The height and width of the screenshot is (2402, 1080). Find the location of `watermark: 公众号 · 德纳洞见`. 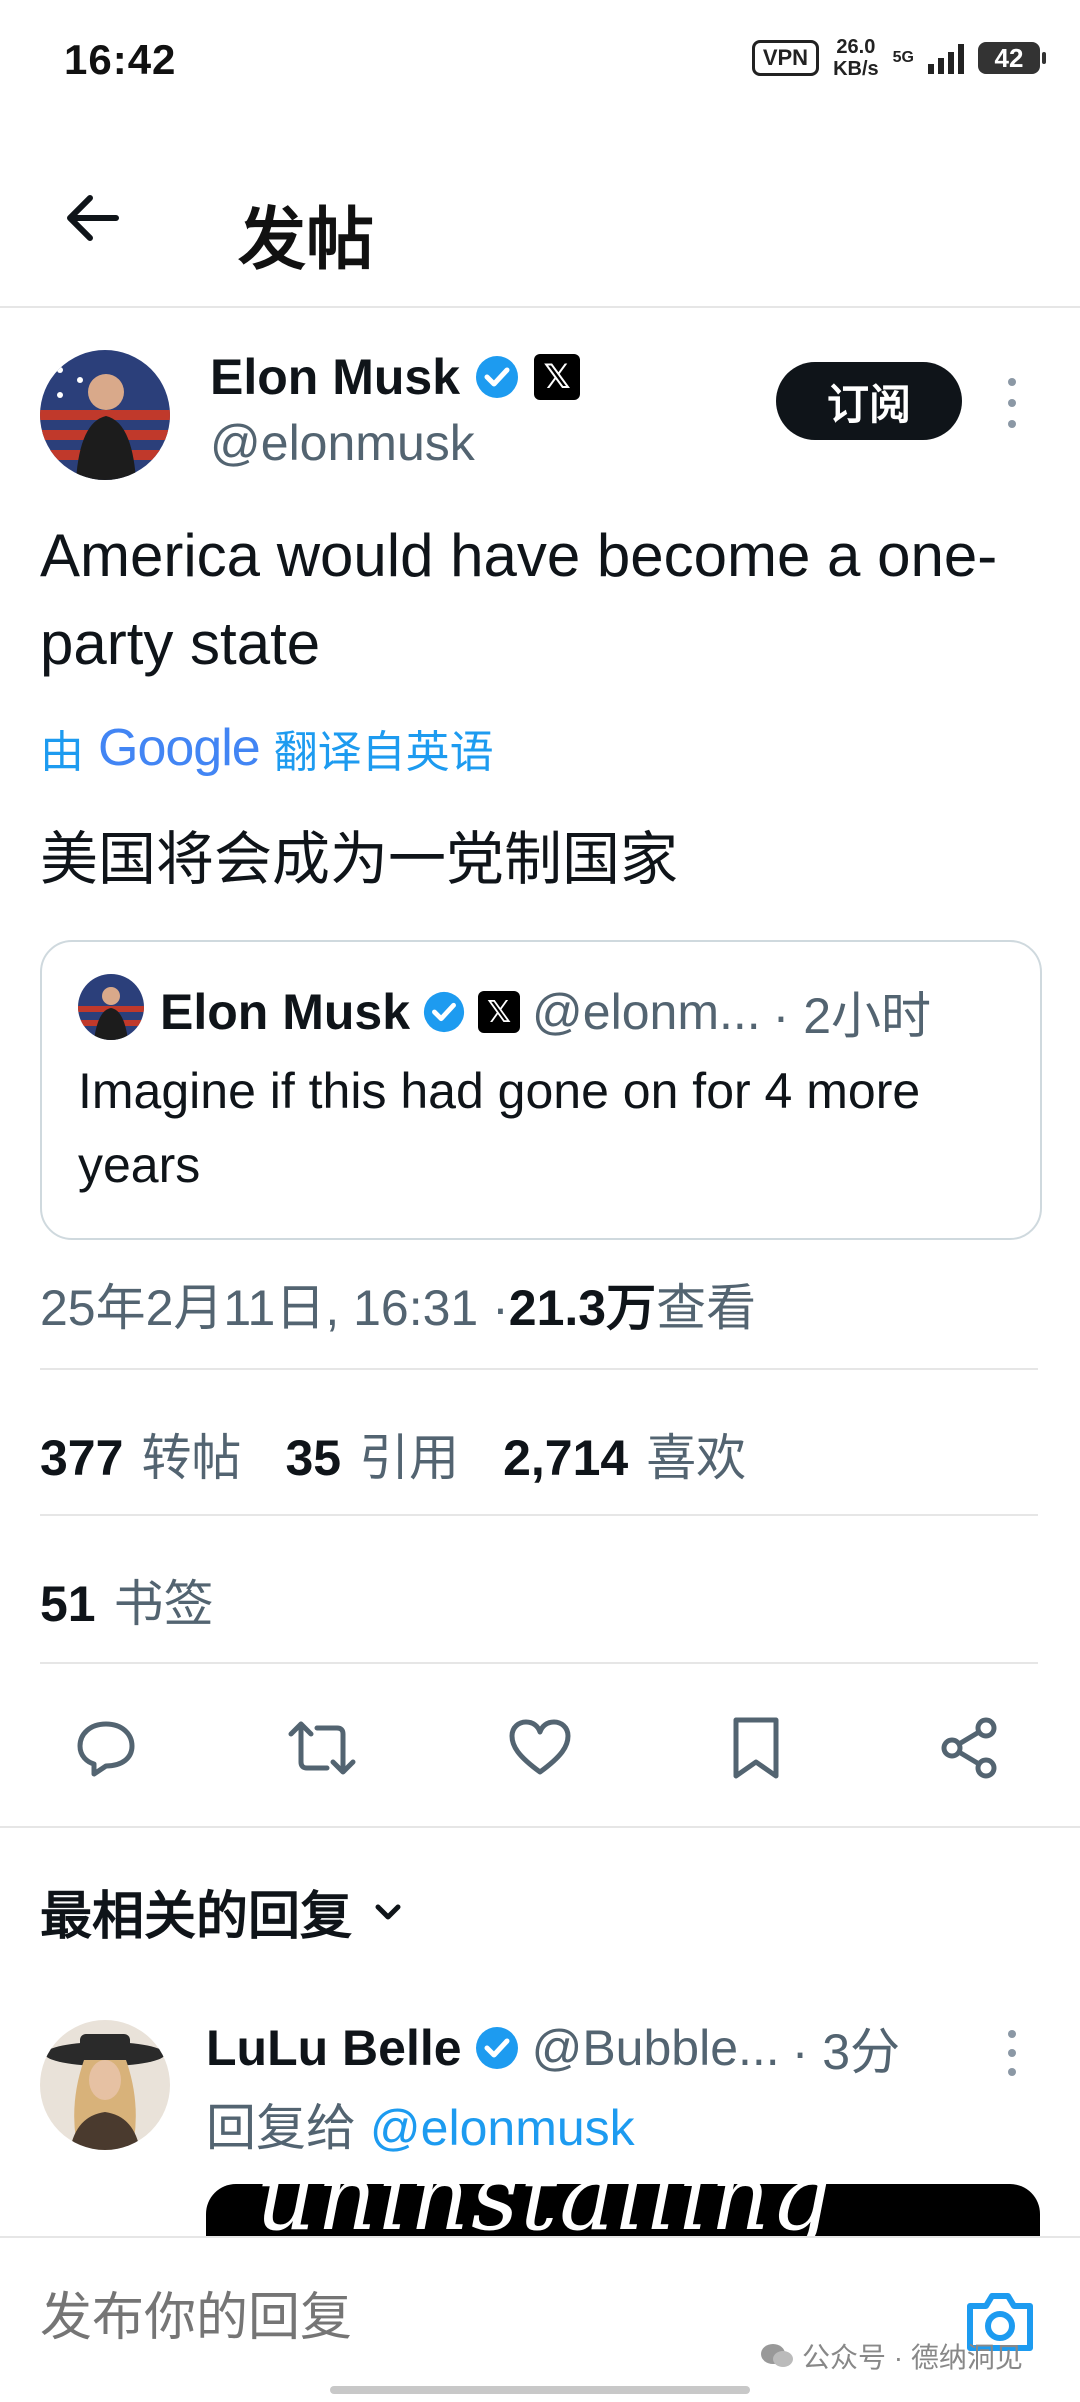

watermark: 公众号 · 德纳洞见 is located at coordinates (891, 2356).